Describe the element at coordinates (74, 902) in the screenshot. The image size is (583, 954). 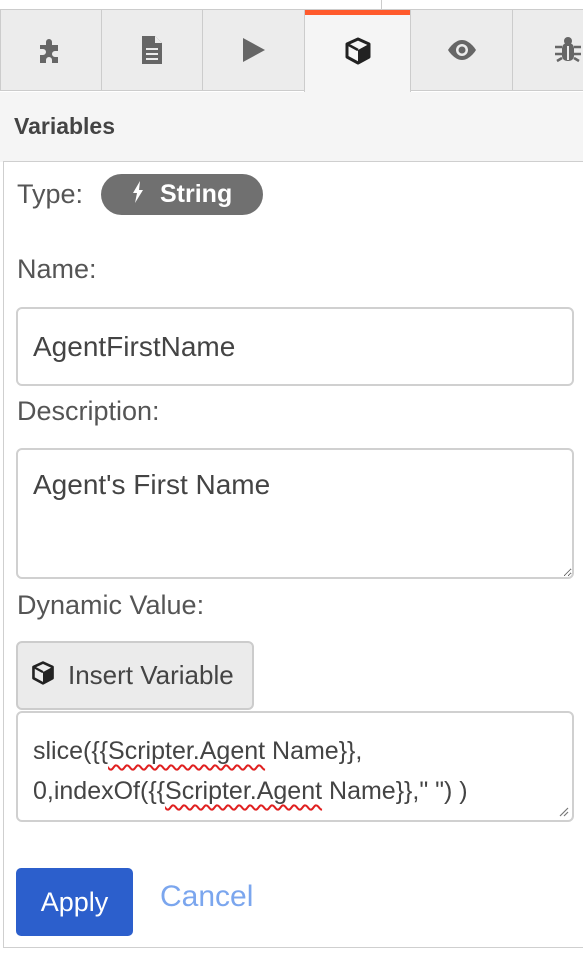
I see `apply-button: Apply` at that location.